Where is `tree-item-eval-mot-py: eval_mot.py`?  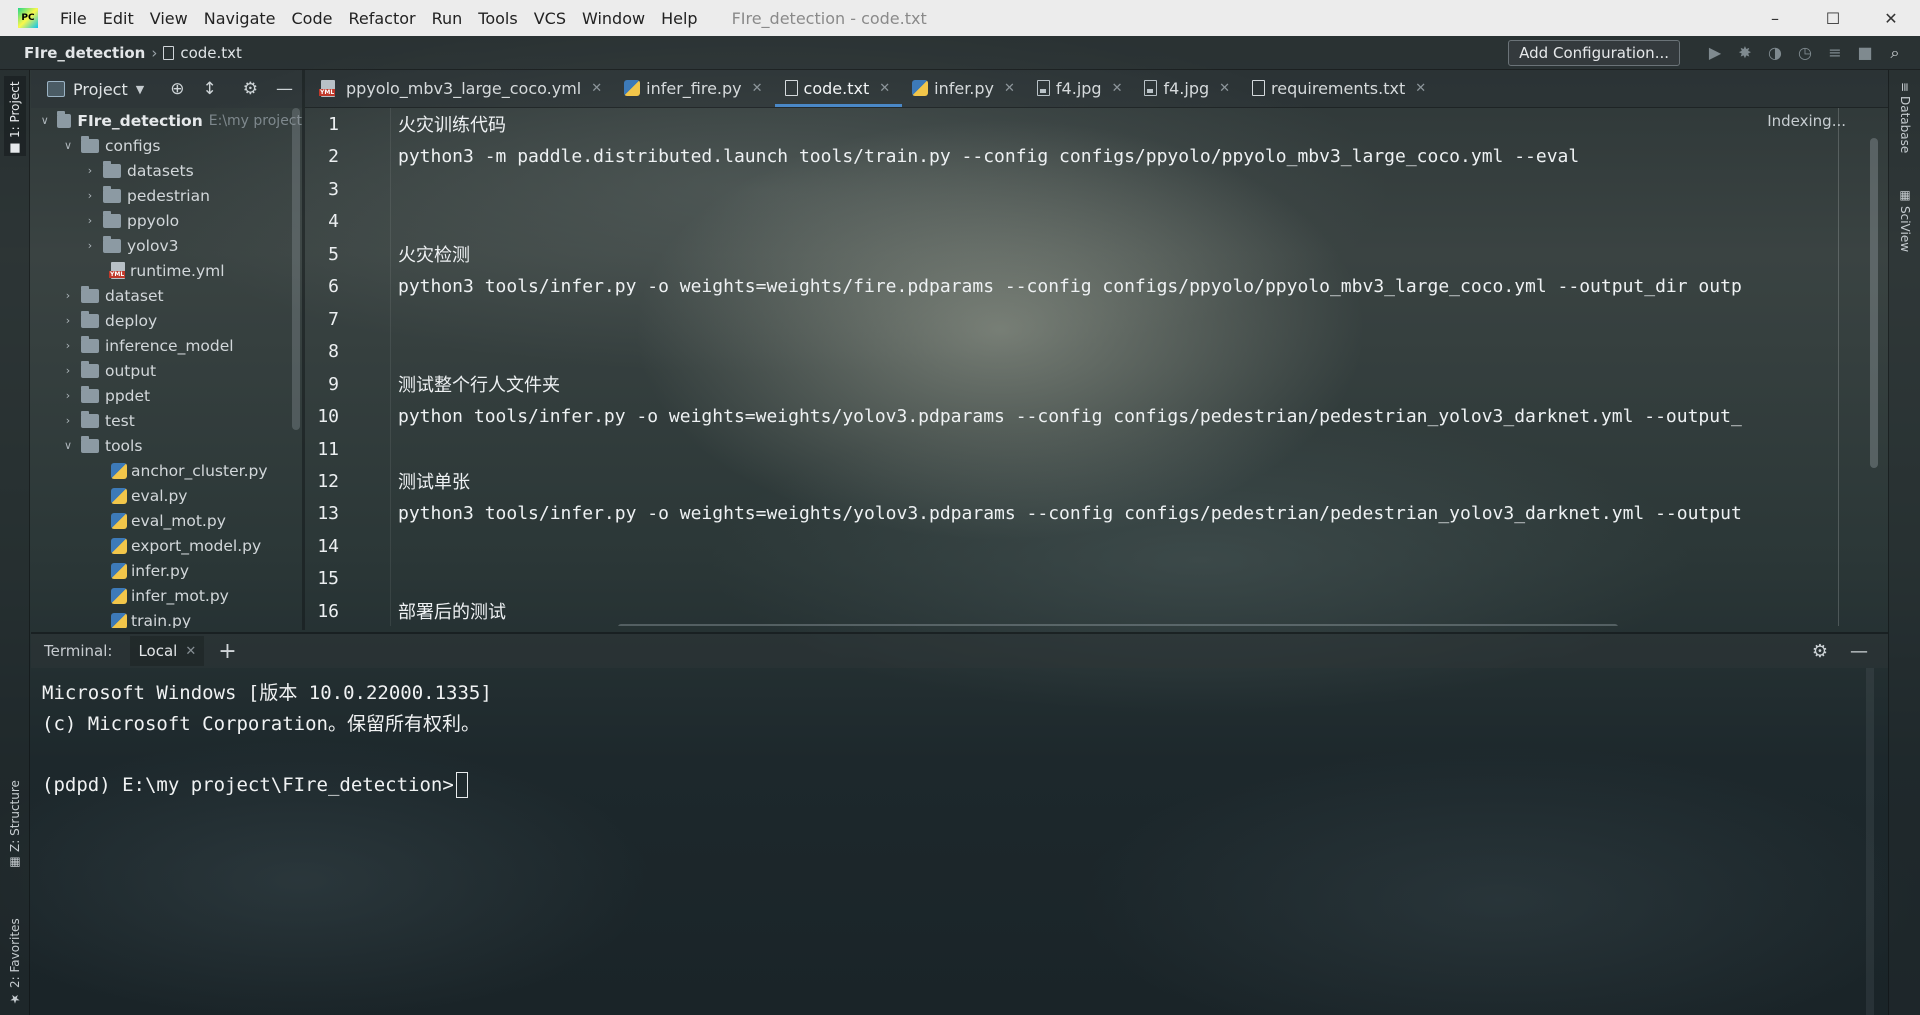
tree-item-eval-mot-py: eval_mot.py is located at coordinates (166, 520).